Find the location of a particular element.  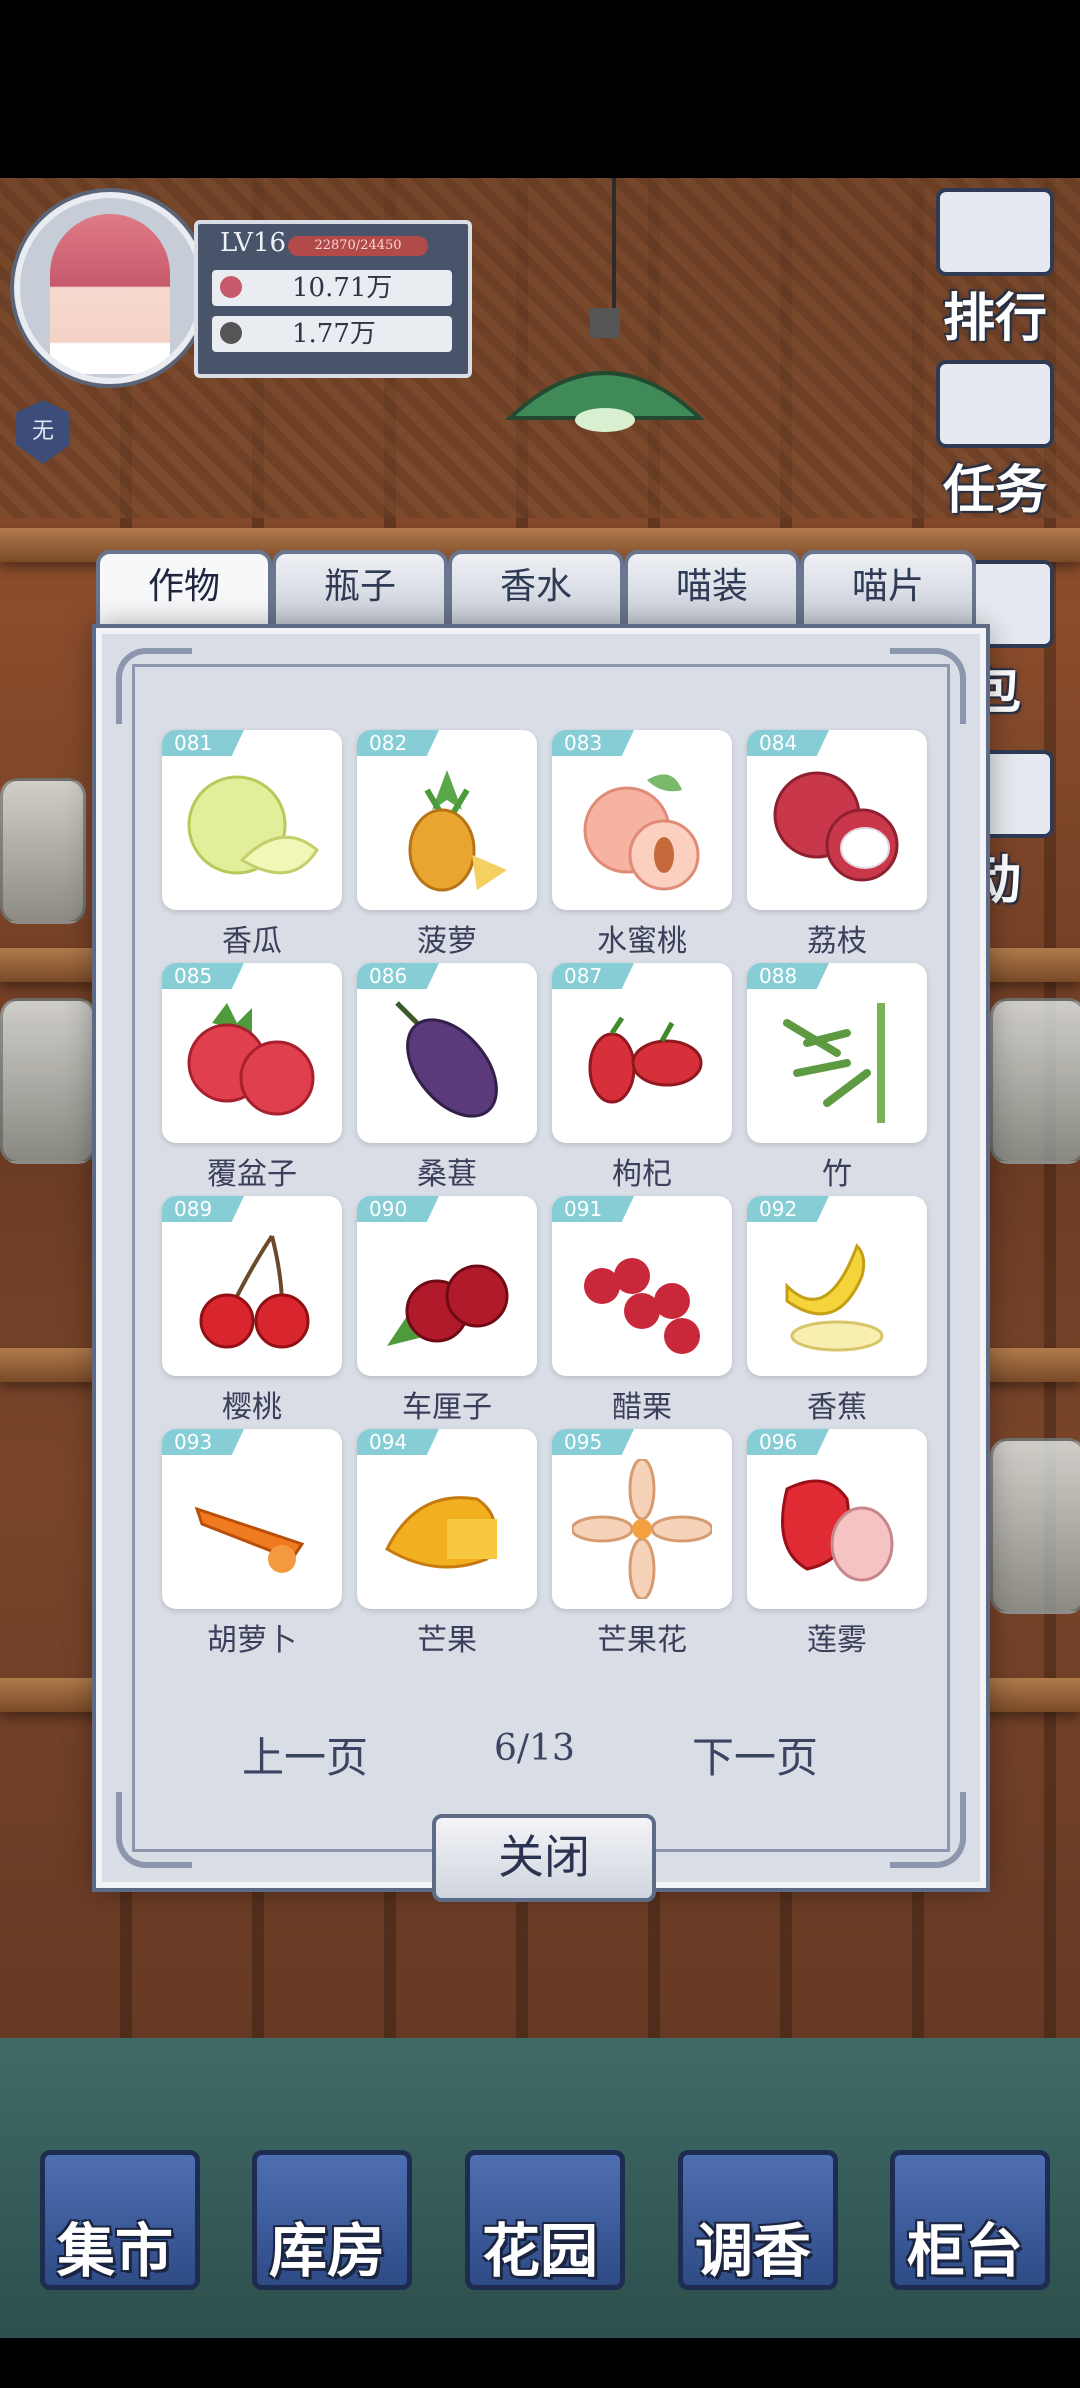

item-card: 095 is located at coordinates (642, 1519).